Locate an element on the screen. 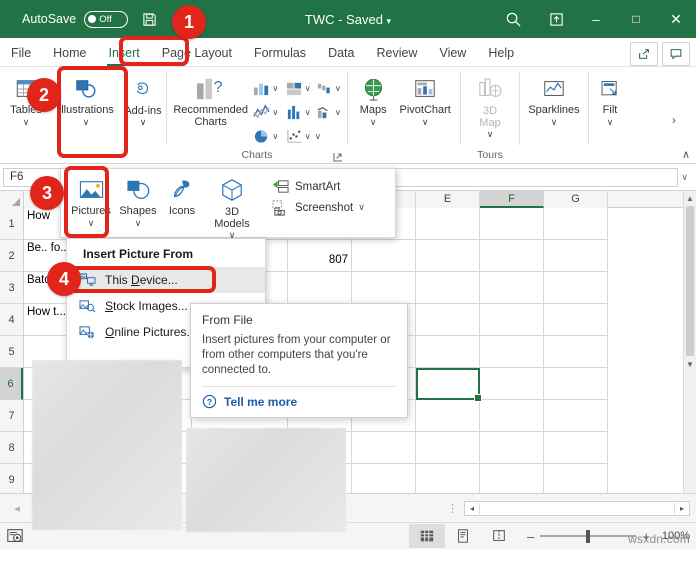 Image resolution: width=696 pixels, height=587 pixels. prev-sheet-button: ◂ is located at coordinates (17, 508).